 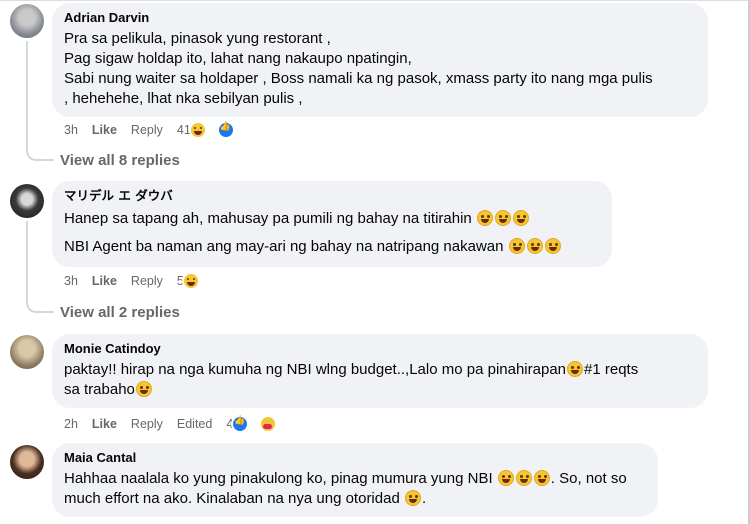 I want to click on view-replies-link: View all 2 replies, so click(x=120, y=312).